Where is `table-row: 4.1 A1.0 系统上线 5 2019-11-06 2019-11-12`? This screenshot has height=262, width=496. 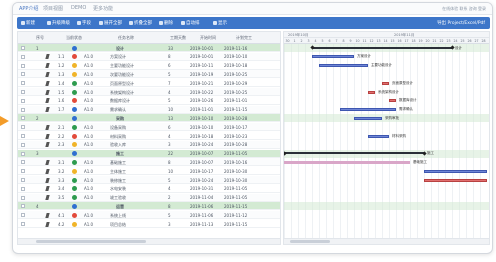 table-row: 4.1 A1.0 系统上线 5 2019-11-06 2019-11-12 is located at coordinates (149, 215).